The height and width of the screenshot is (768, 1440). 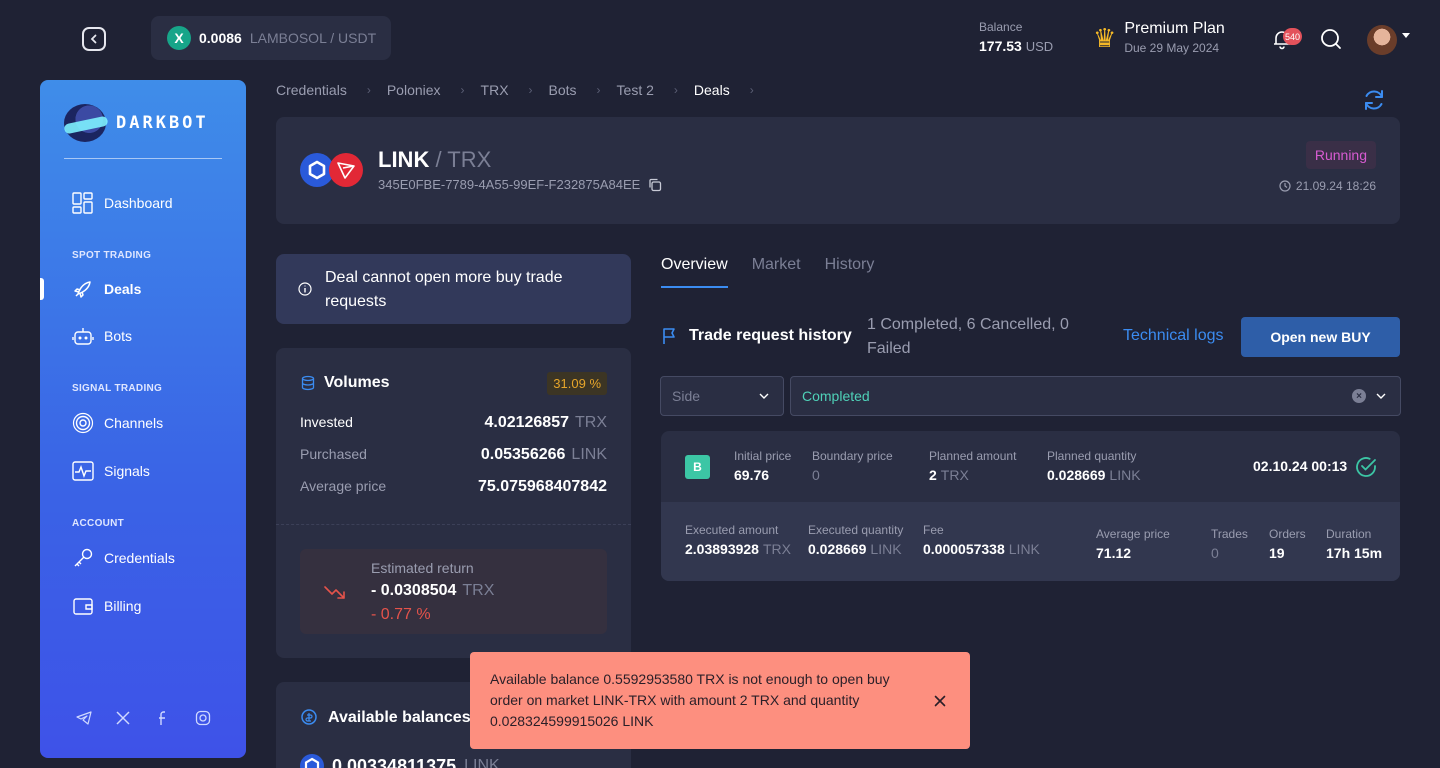 What do you see at coordinates (738, 540) in the screenshot?
I see `executed-amount-cell: Executed amount 2.03893928 TRX` at bounding box center [738, 540].